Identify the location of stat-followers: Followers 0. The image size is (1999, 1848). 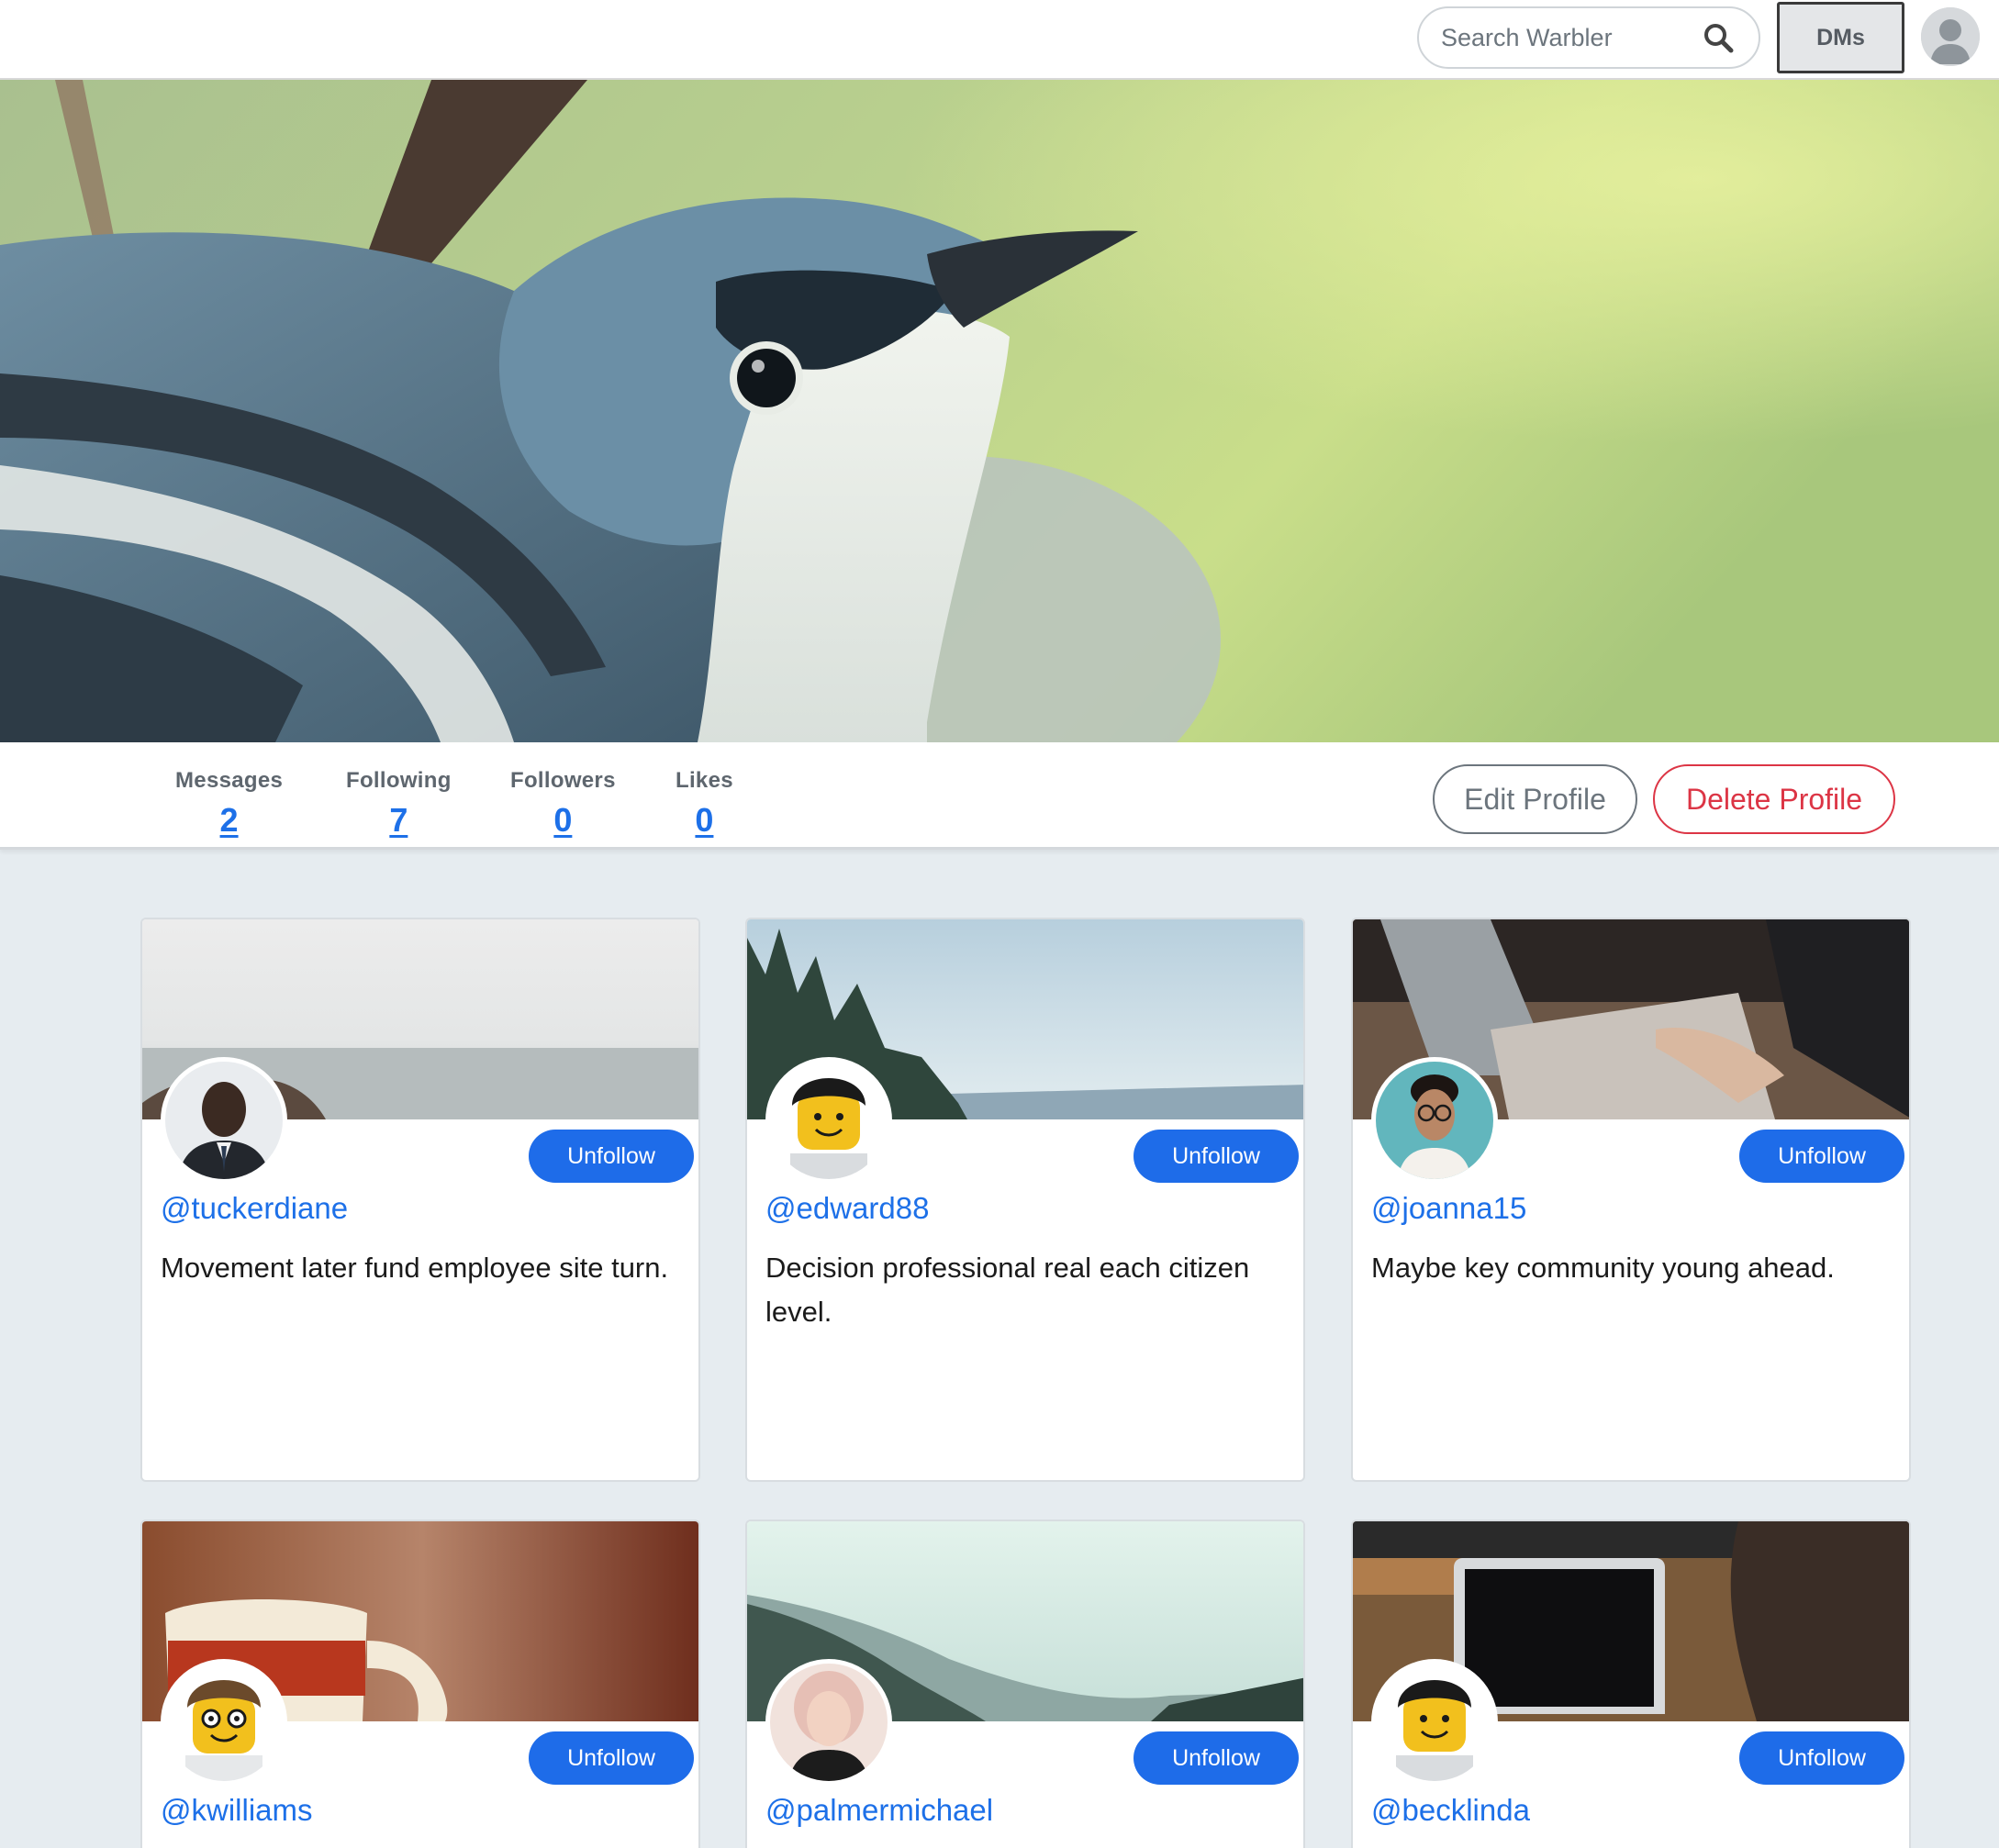
(563, 804).